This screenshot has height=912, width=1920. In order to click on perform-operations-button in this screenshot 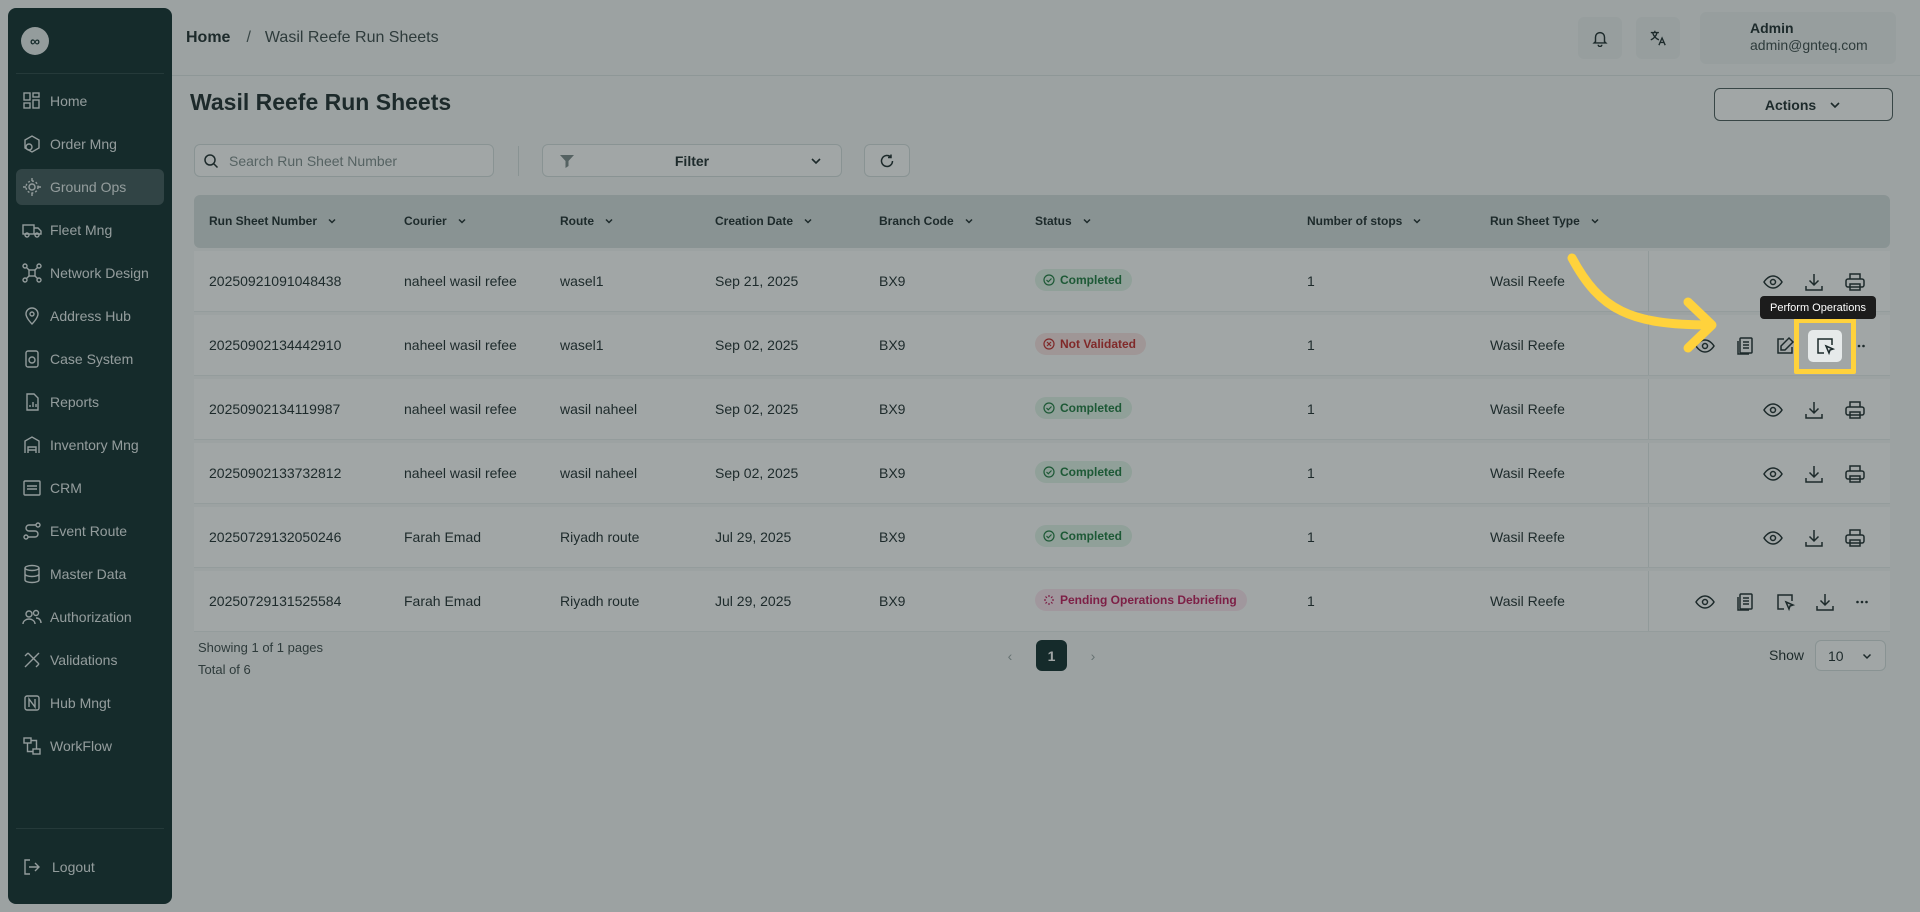, I will do `click(1785, 602)`.